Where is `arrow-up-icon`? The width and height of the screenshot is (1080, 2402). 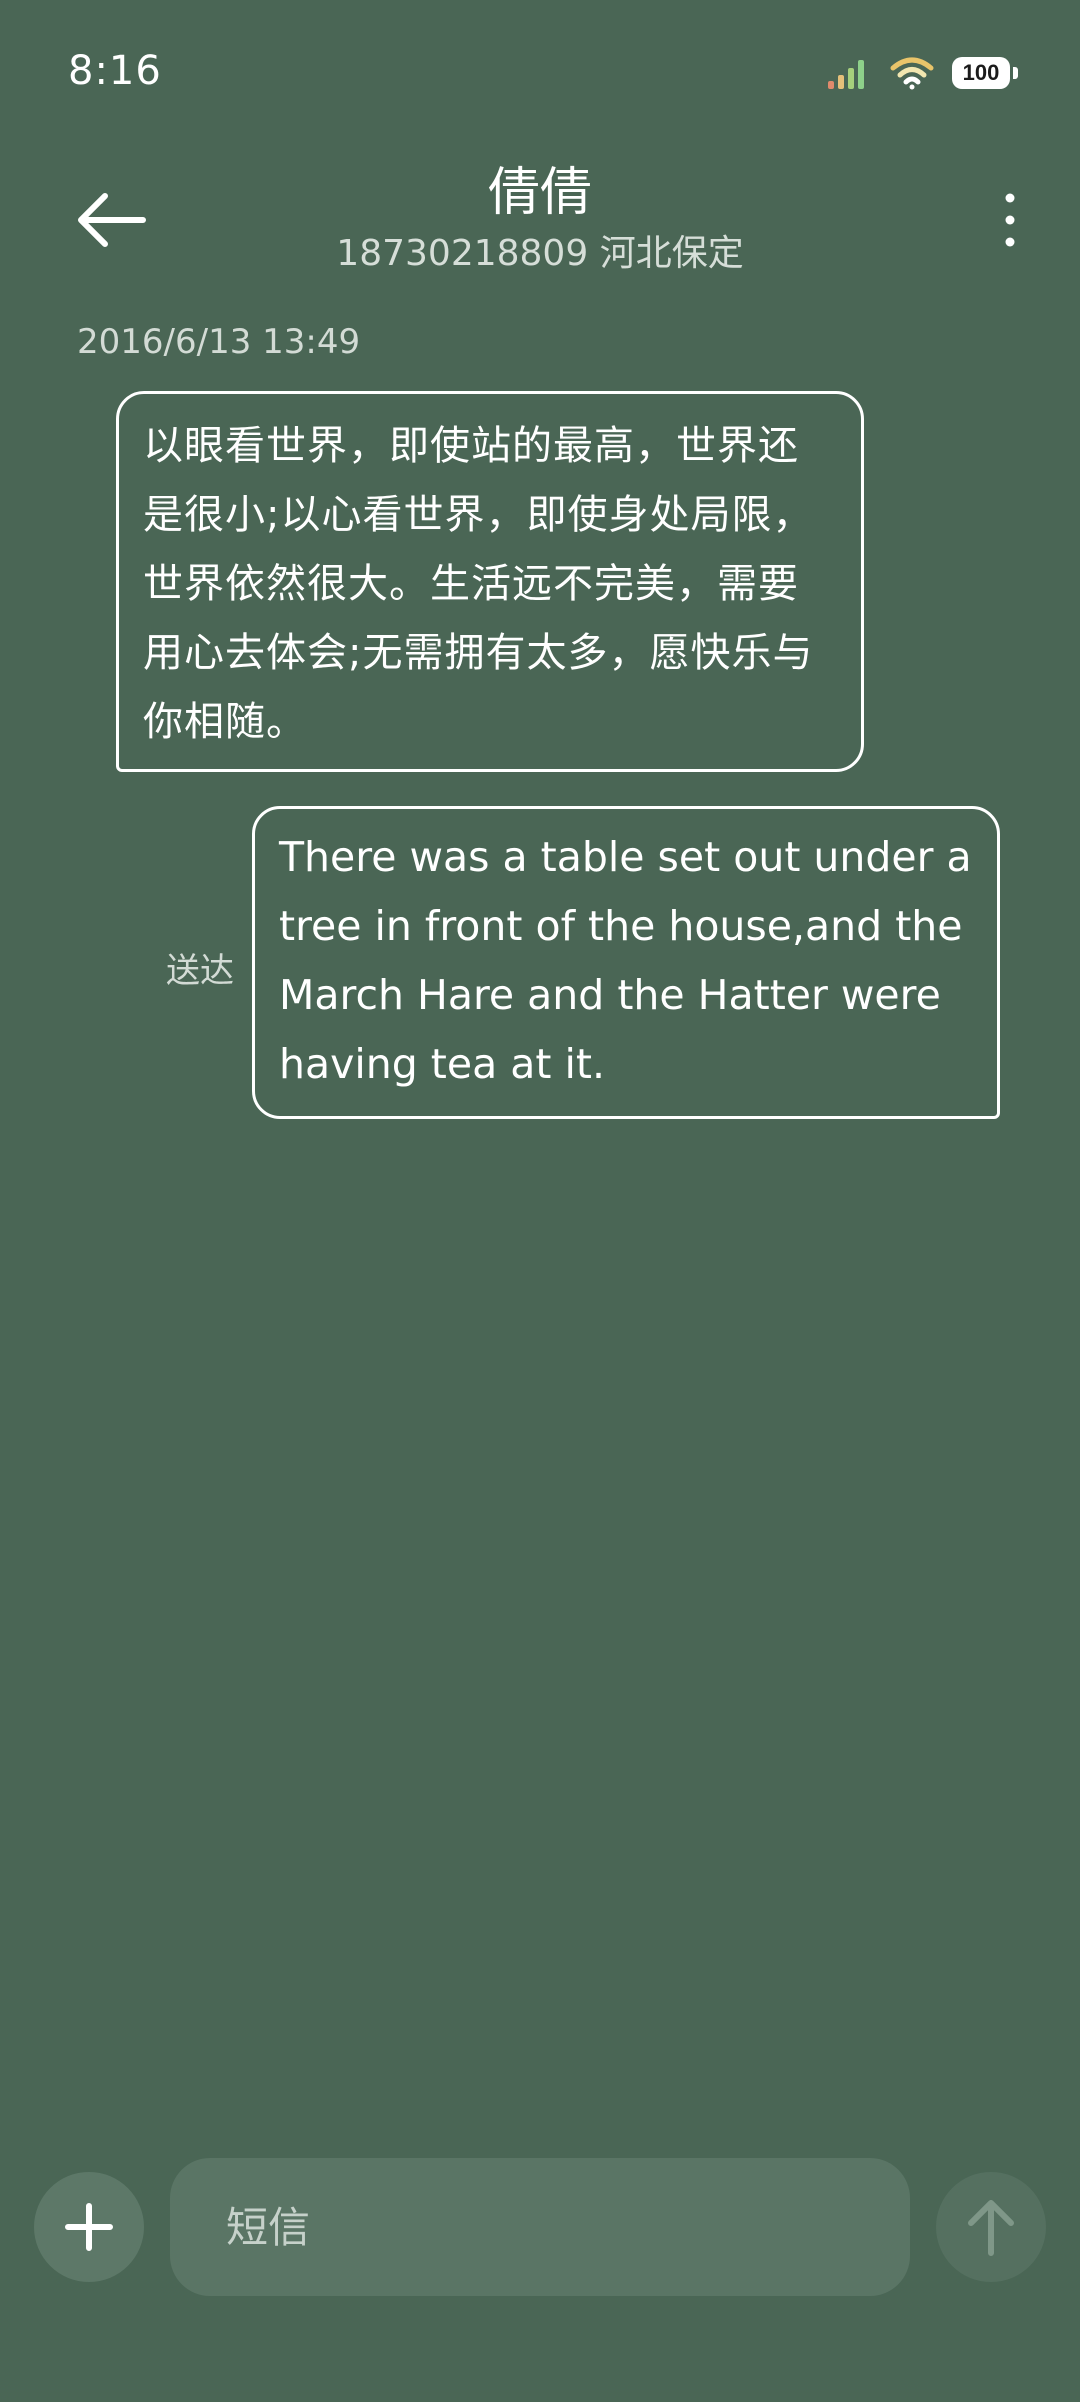 arrow-up-icon is located at coordinates (991, 2228).